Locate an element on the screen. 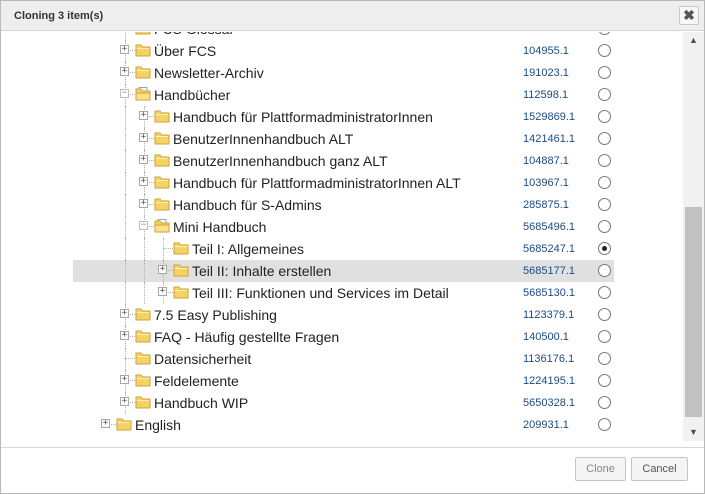  scroll-thumb is located at coordinates (693, 312).